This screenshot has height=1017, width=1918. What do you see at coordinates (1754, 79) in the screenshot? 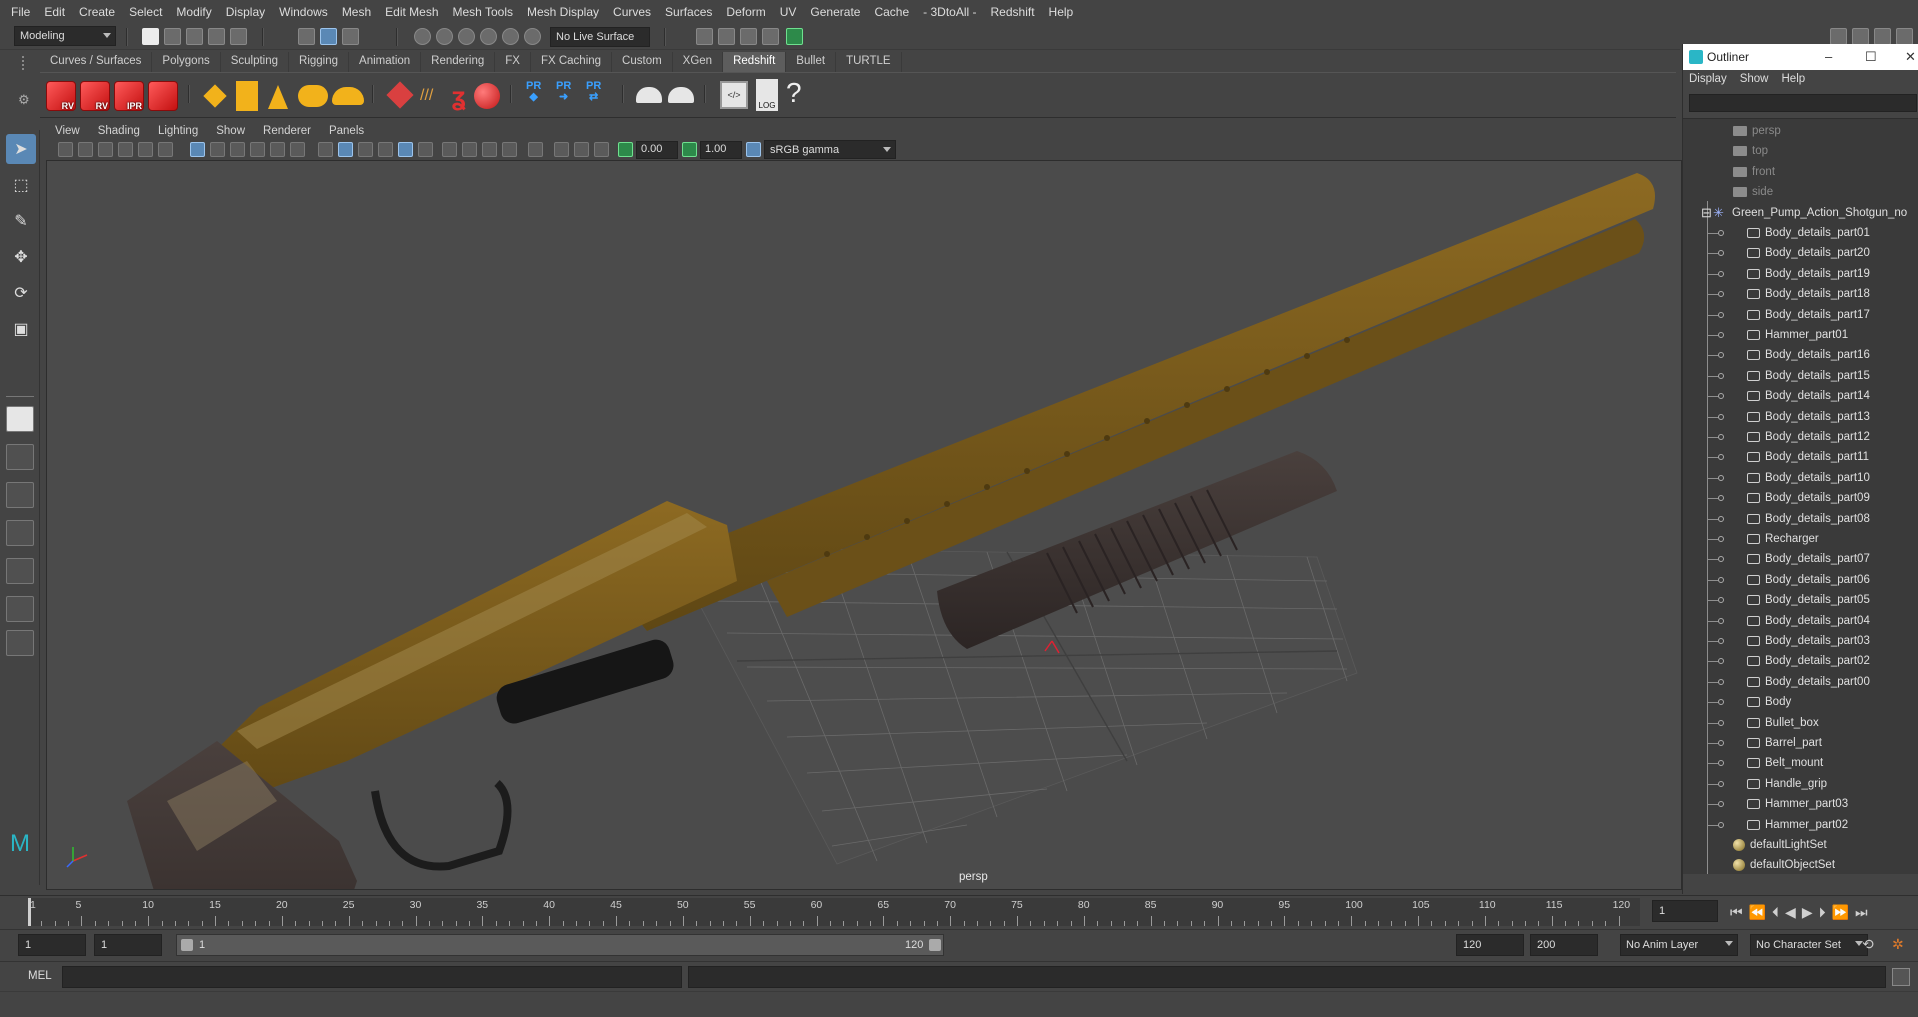
I see `outliner-menu-show: Show` at bounding box center [1754, 79].